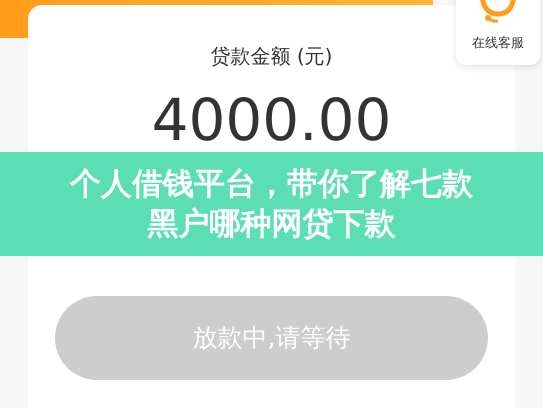  I want to click on customer-service-button: 在线客服, so click(498, 32).